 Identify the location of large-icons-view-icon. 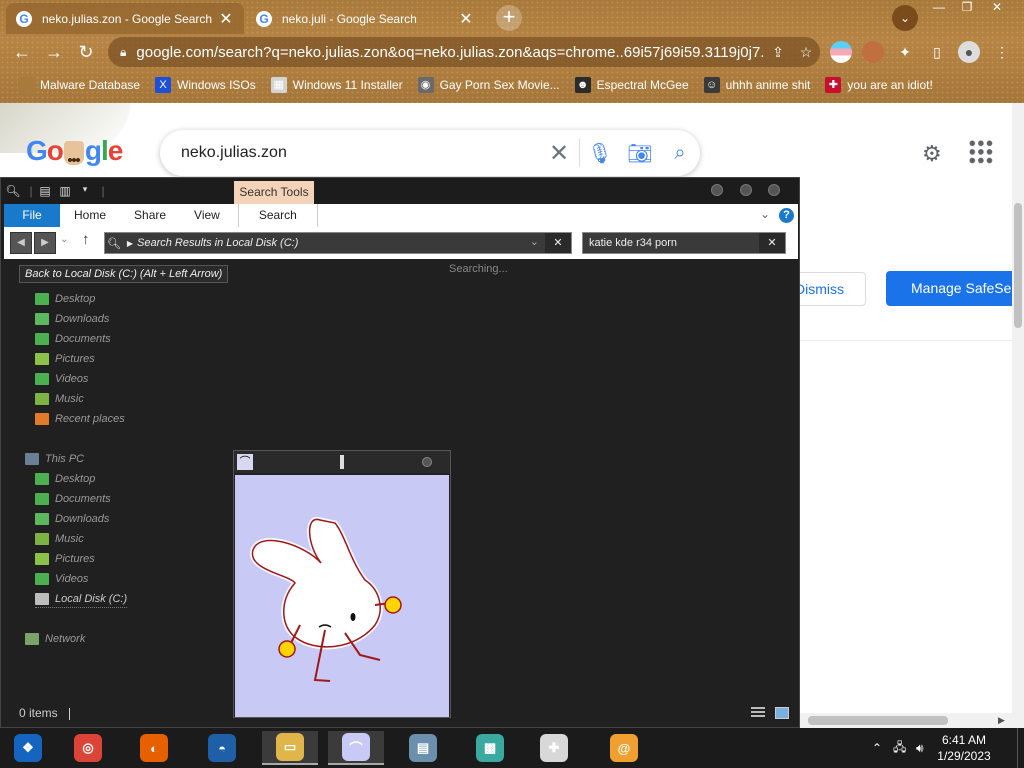
(782, 713).